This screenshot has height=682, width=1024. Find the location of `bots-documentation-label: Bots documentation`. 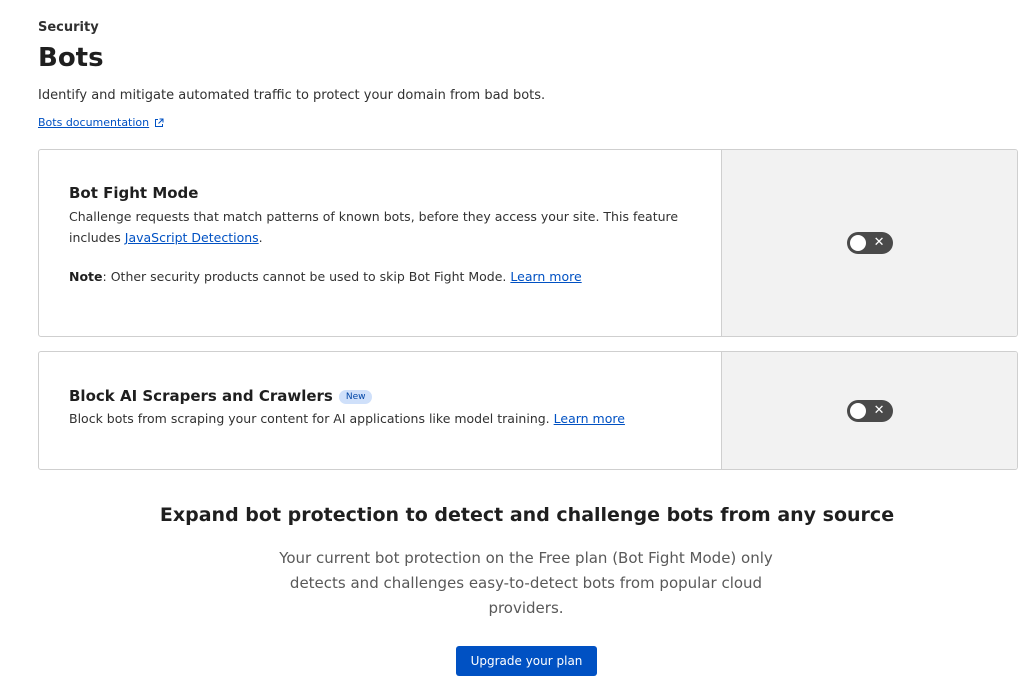

bots-documentation-label: Bots documentation is located at coordinates (94, 122).